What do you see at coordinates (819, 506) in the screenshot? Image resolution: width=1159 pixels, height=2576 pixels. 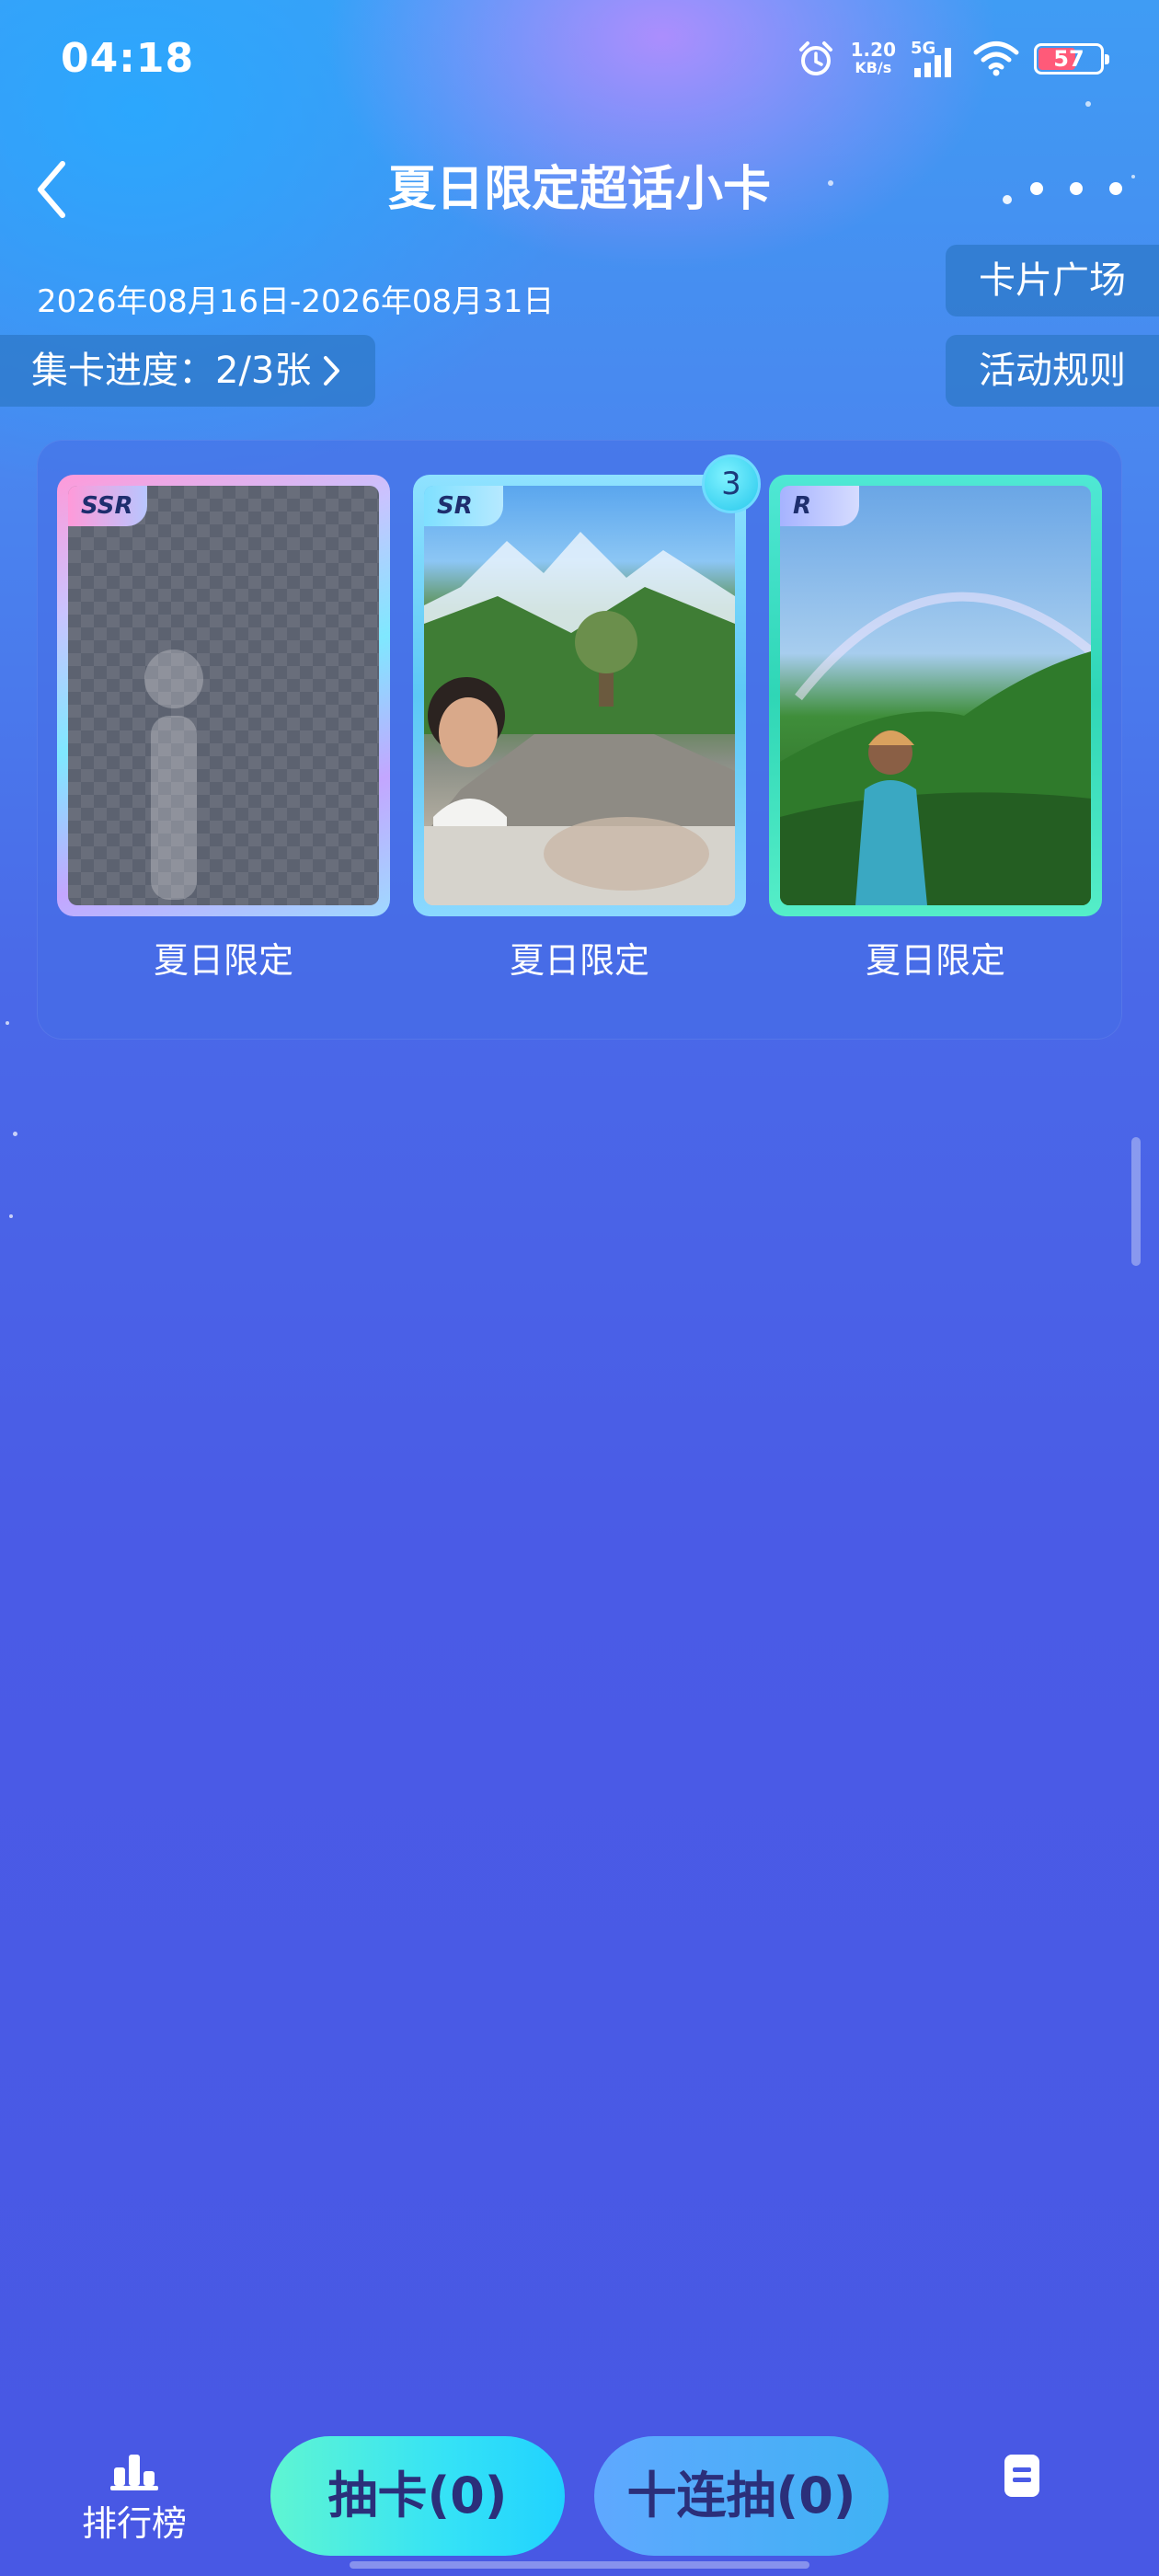 I see `rarity-tag: R` at bounding box center [819, 506].